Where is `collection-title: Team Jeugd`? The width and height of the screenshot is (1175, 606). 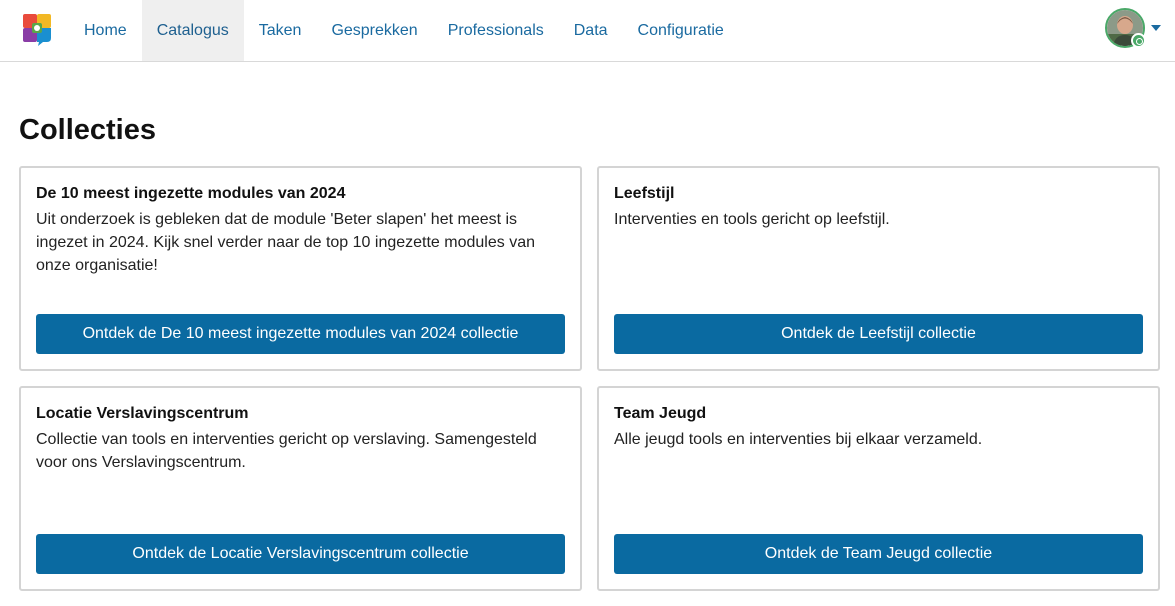
collection-title: Team Jeugd is located at coordinates (660, 413).